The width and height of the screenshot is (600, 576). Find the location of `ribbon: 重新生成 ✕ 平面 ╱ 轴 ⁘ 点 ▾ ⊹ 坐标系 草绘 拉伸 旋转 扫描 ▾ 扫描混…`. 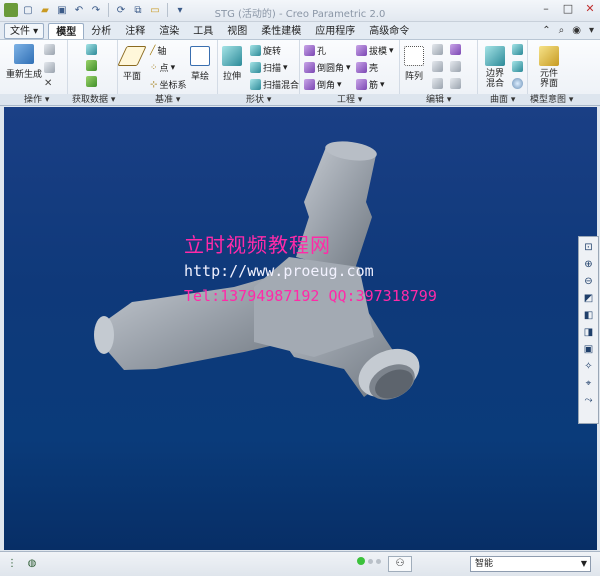

ribbon: 重新生成 ✕ 平面 ╱ 轴 ⁘ 点 ▾ ⊹ 坐标系 草绘 拉伸 旋转 扫描 ▾ 扫描混… is located at coordinates (300, 67).